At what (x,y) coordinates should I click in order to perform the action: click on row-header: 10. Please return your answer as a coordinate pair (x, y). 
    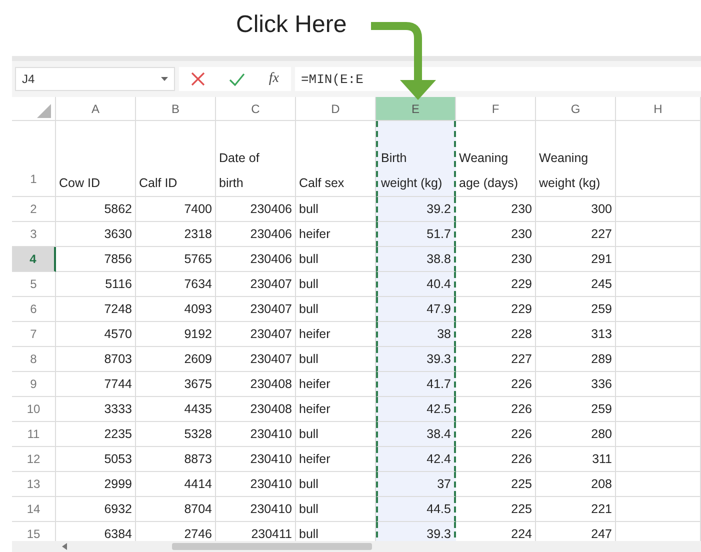
    Looking at the image, I should click on (34, 409).